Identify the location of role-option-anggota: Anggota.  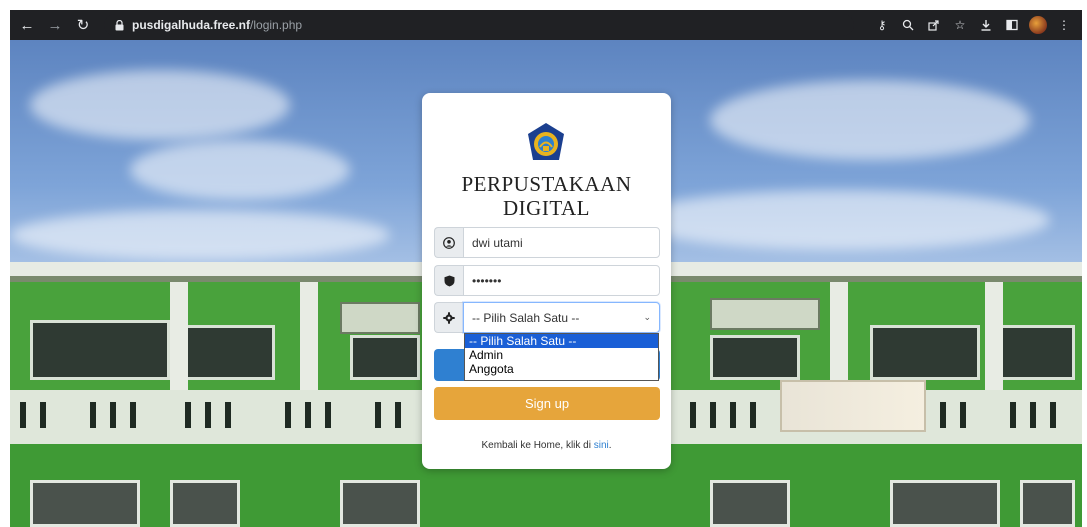
(561, 369).